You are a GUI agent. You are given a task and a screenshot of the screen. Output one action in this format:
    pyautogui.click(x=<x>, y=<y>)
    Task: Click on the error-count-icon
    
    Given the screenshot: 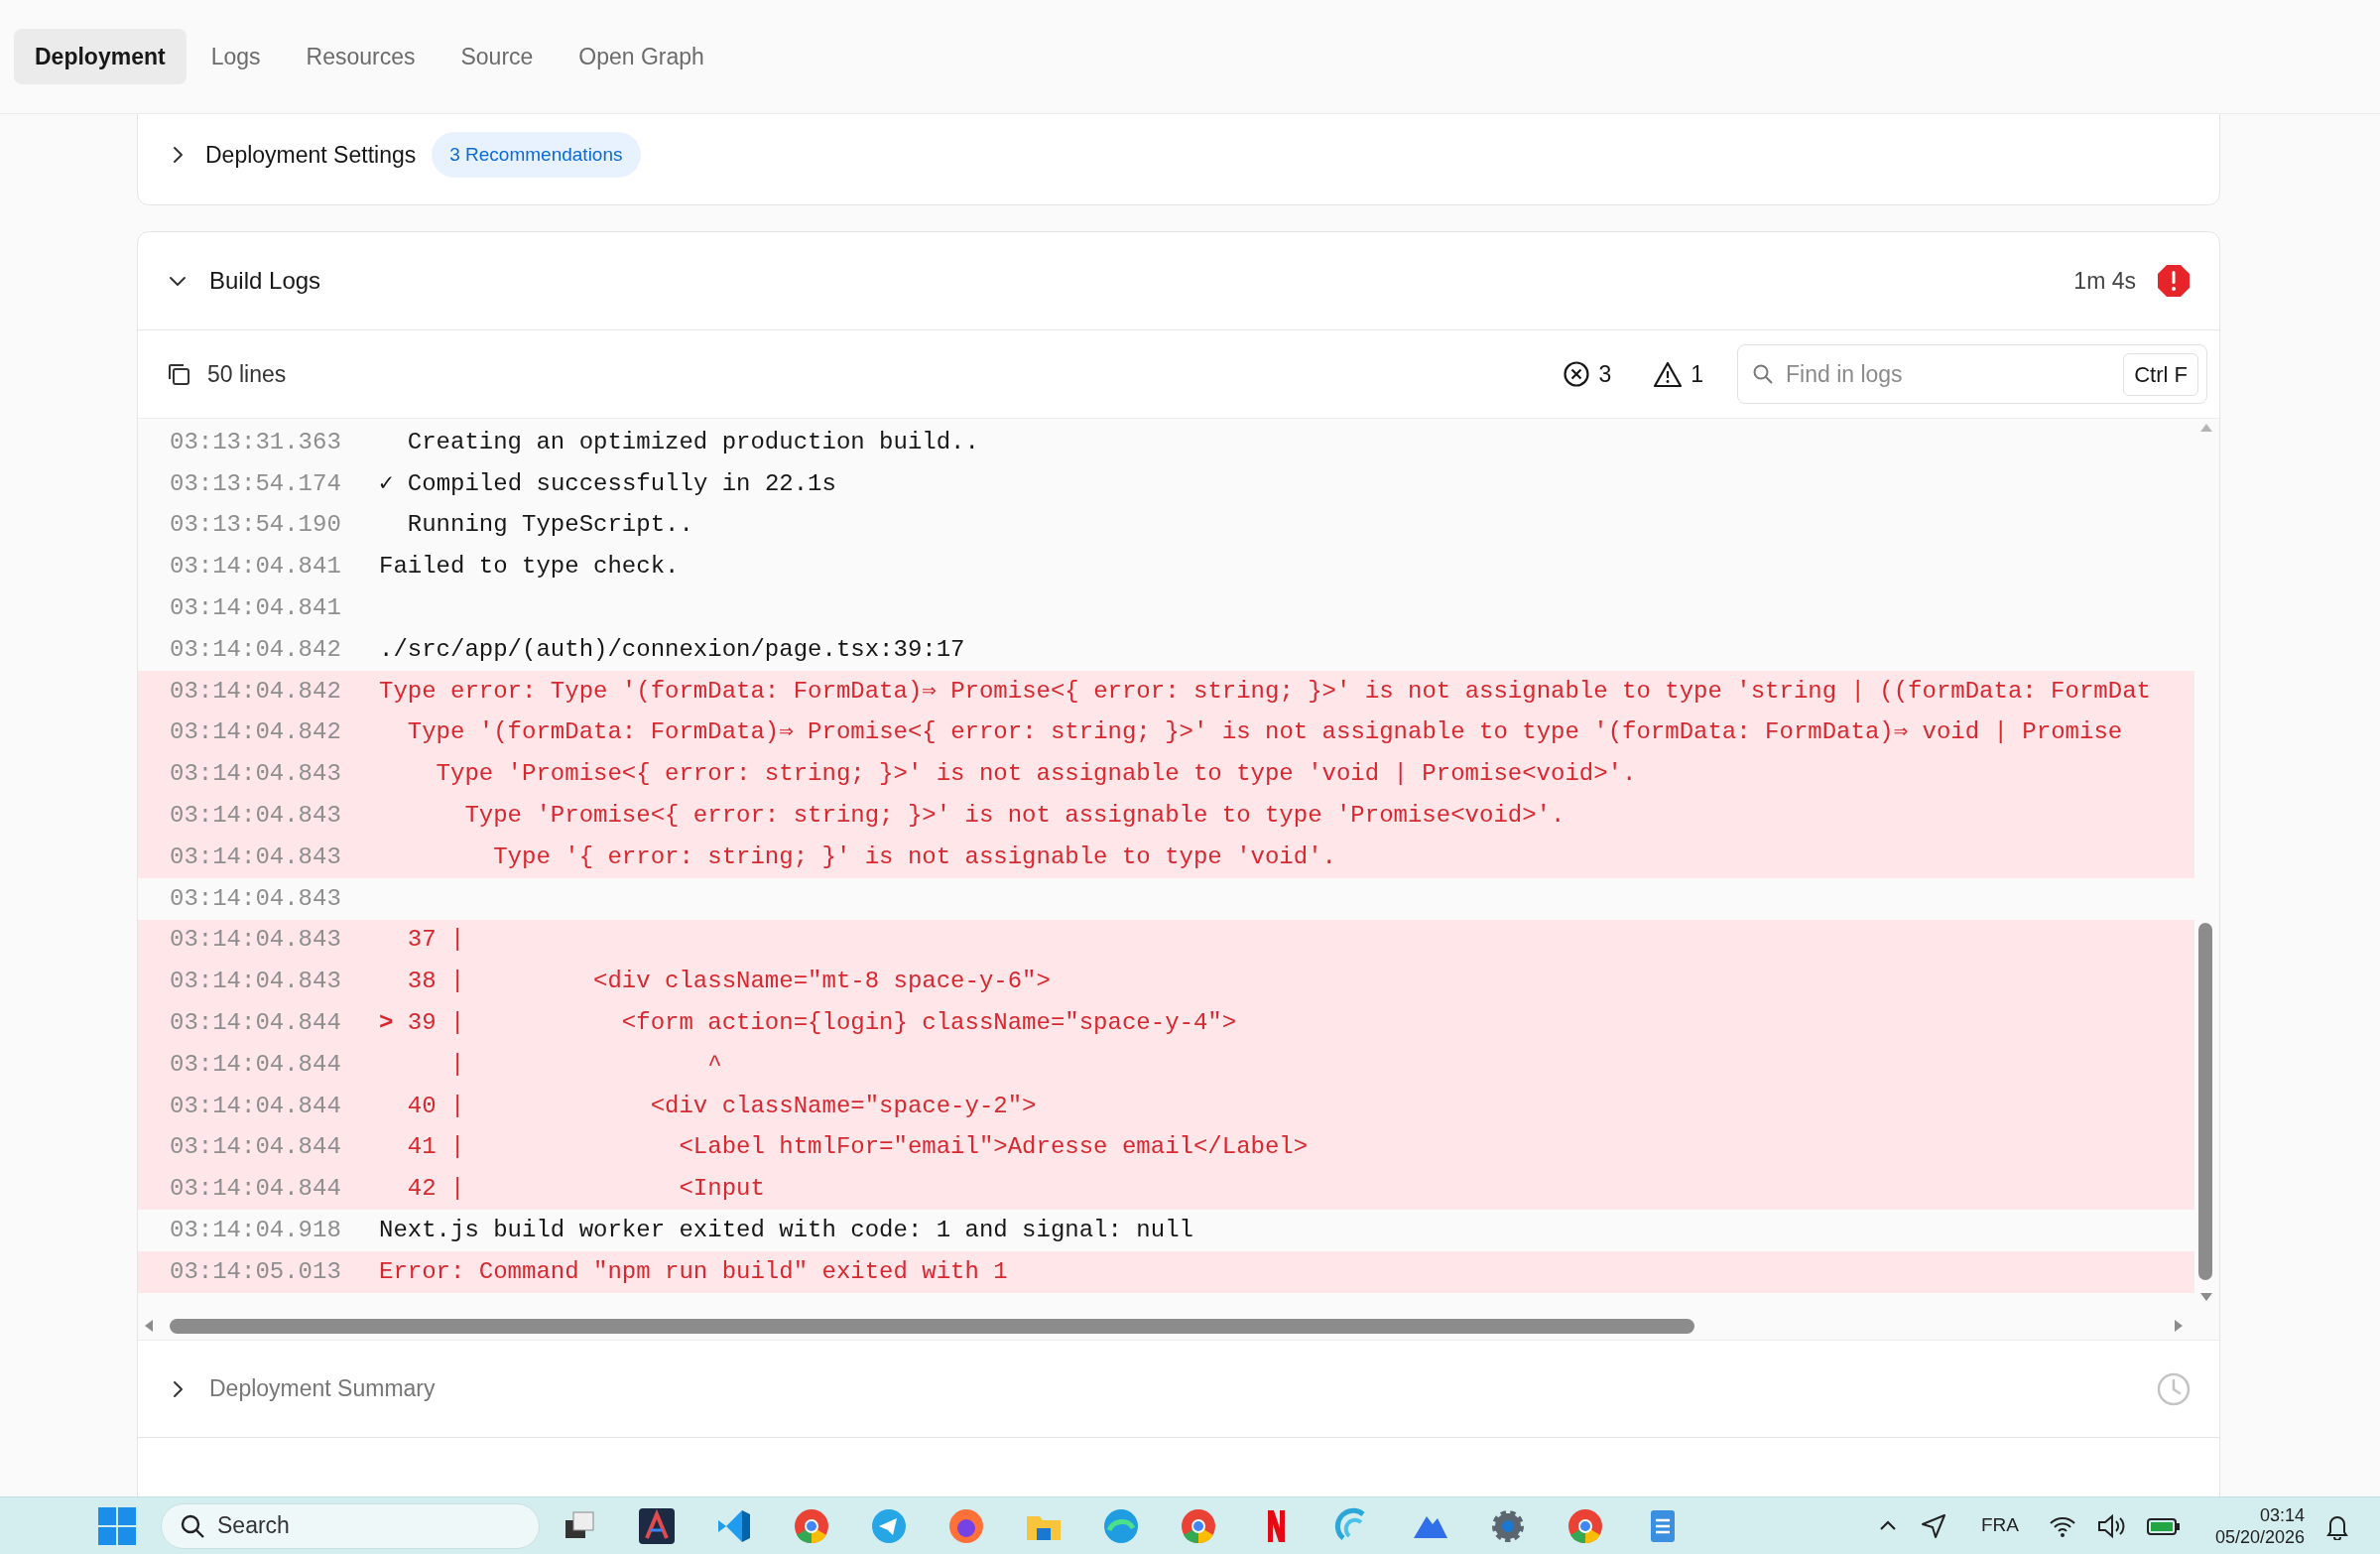 What is the action you would take?
    pyautogui.click(x=1577, y=374)
    